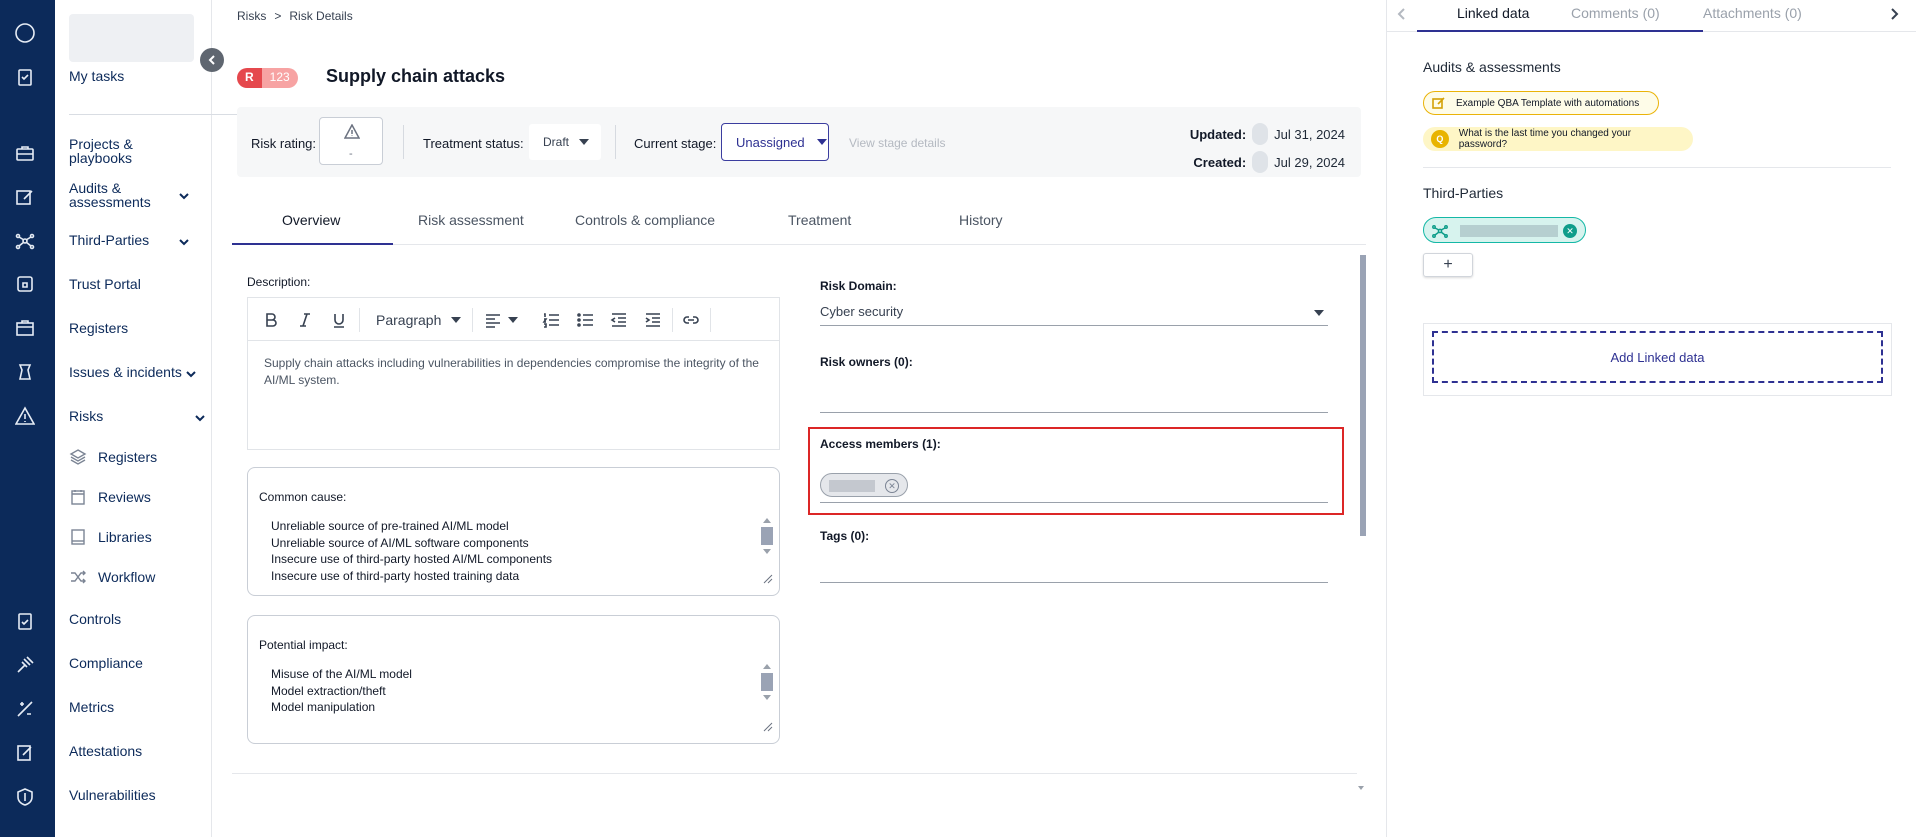 This screenshot has height=837, width=1916. I want to click on sidebar-item-audits: Audits & assessments, so click(129, 195).